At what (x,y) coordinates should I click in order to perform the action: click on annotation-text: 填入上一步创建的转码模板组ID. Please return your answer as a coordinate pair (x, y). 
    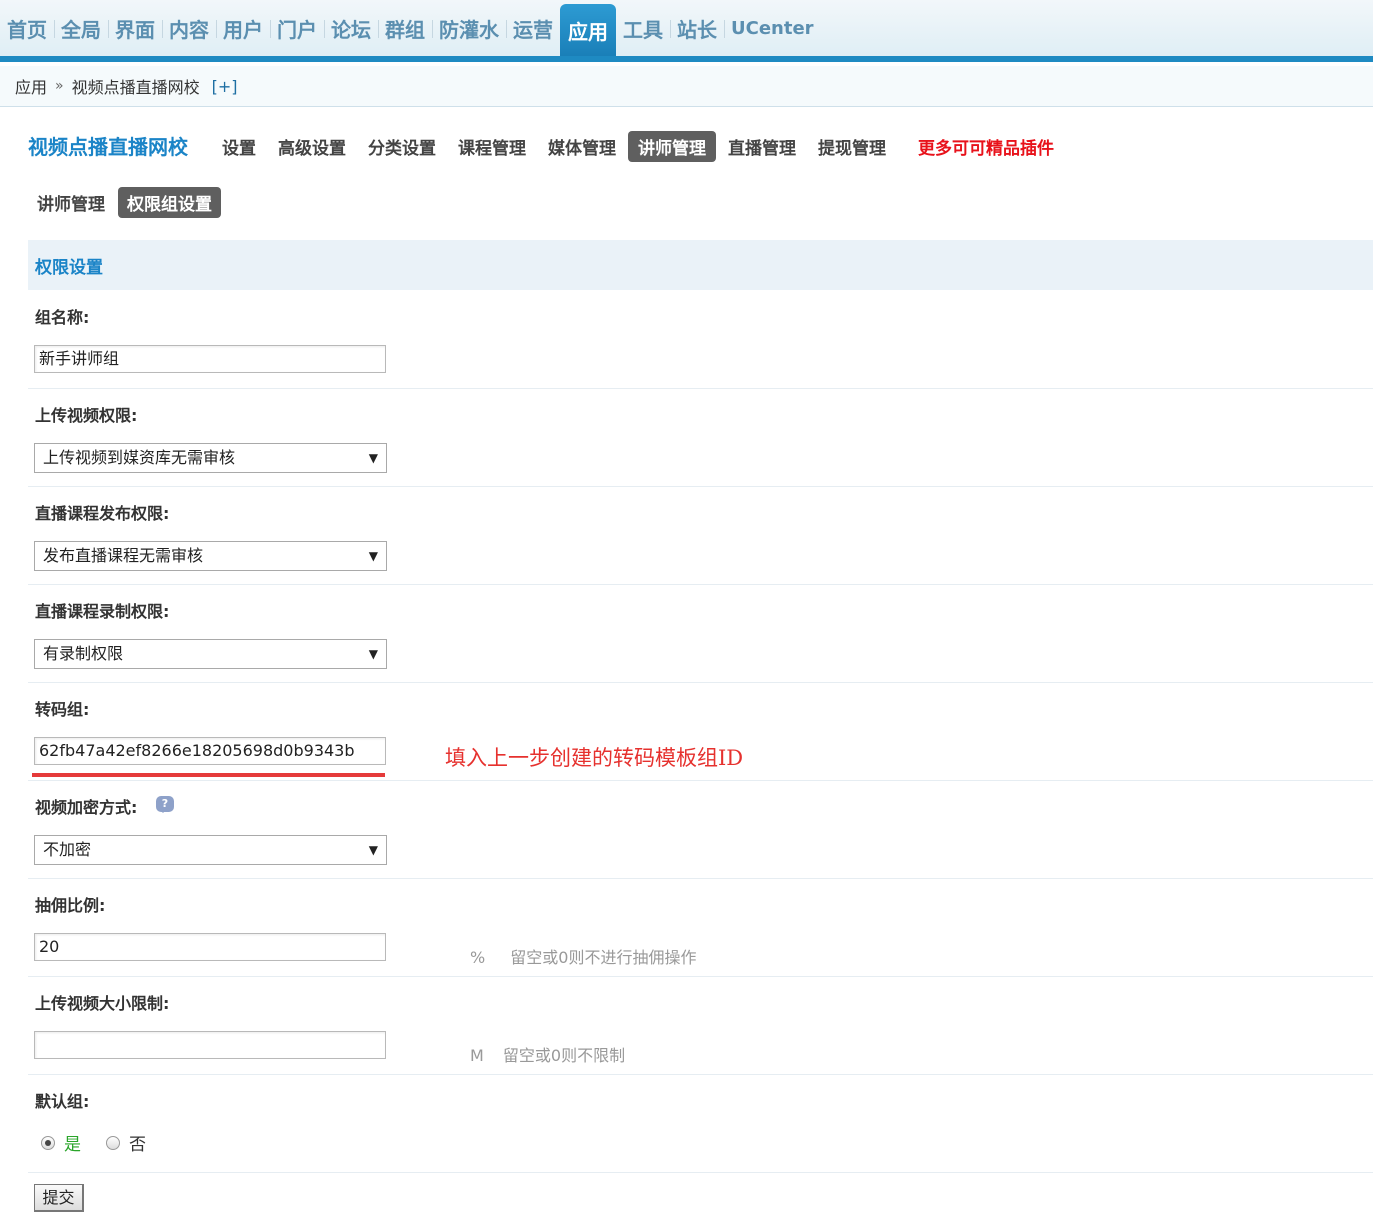
    Looking at the image, I should click on (594, 758).